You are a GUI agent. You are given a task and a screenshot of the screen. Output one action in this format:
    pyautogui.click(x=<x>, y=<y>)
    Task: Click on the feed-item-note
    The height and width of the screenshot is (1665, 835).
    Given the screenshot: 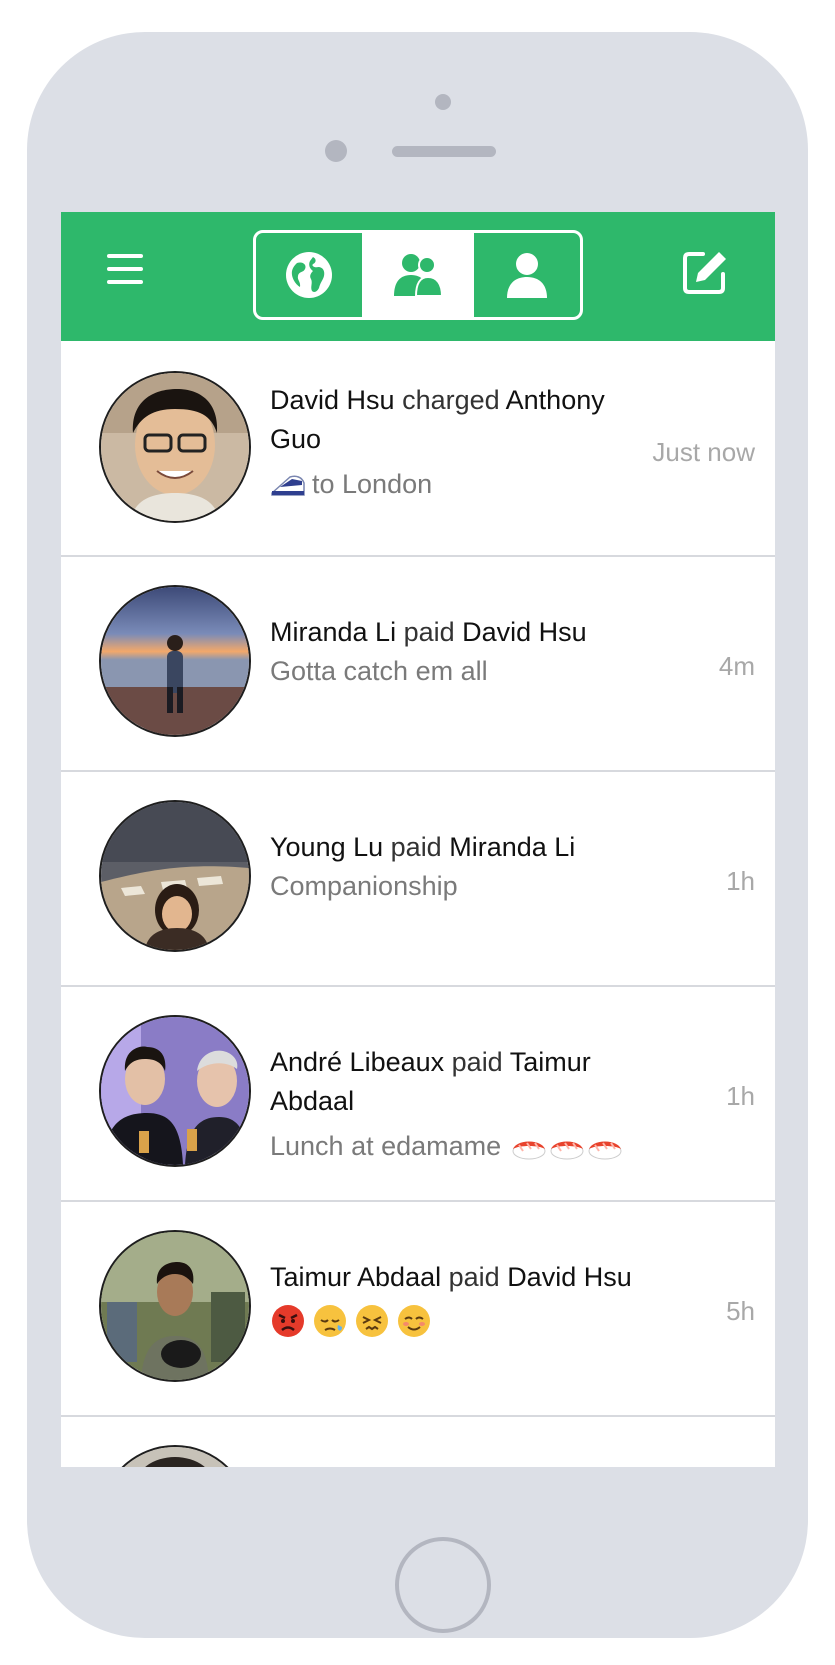 What is the action you would take?
    pyautogui.click(x=462, y=1321)
    